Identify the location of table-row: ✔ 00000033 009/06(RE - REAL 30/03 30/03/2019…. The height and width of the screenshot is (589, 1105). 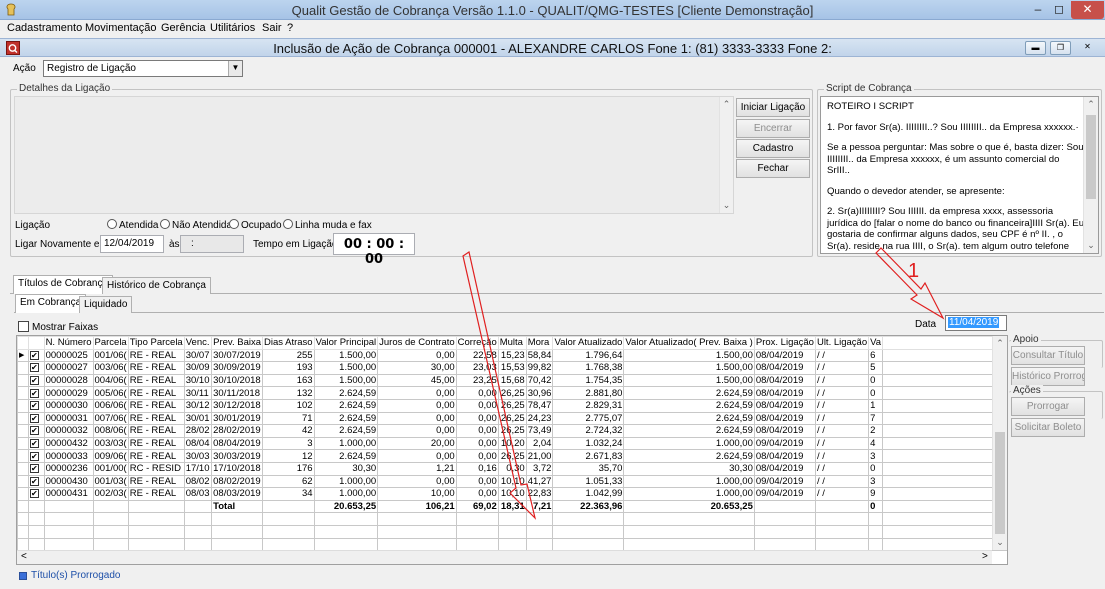
(512, 456).